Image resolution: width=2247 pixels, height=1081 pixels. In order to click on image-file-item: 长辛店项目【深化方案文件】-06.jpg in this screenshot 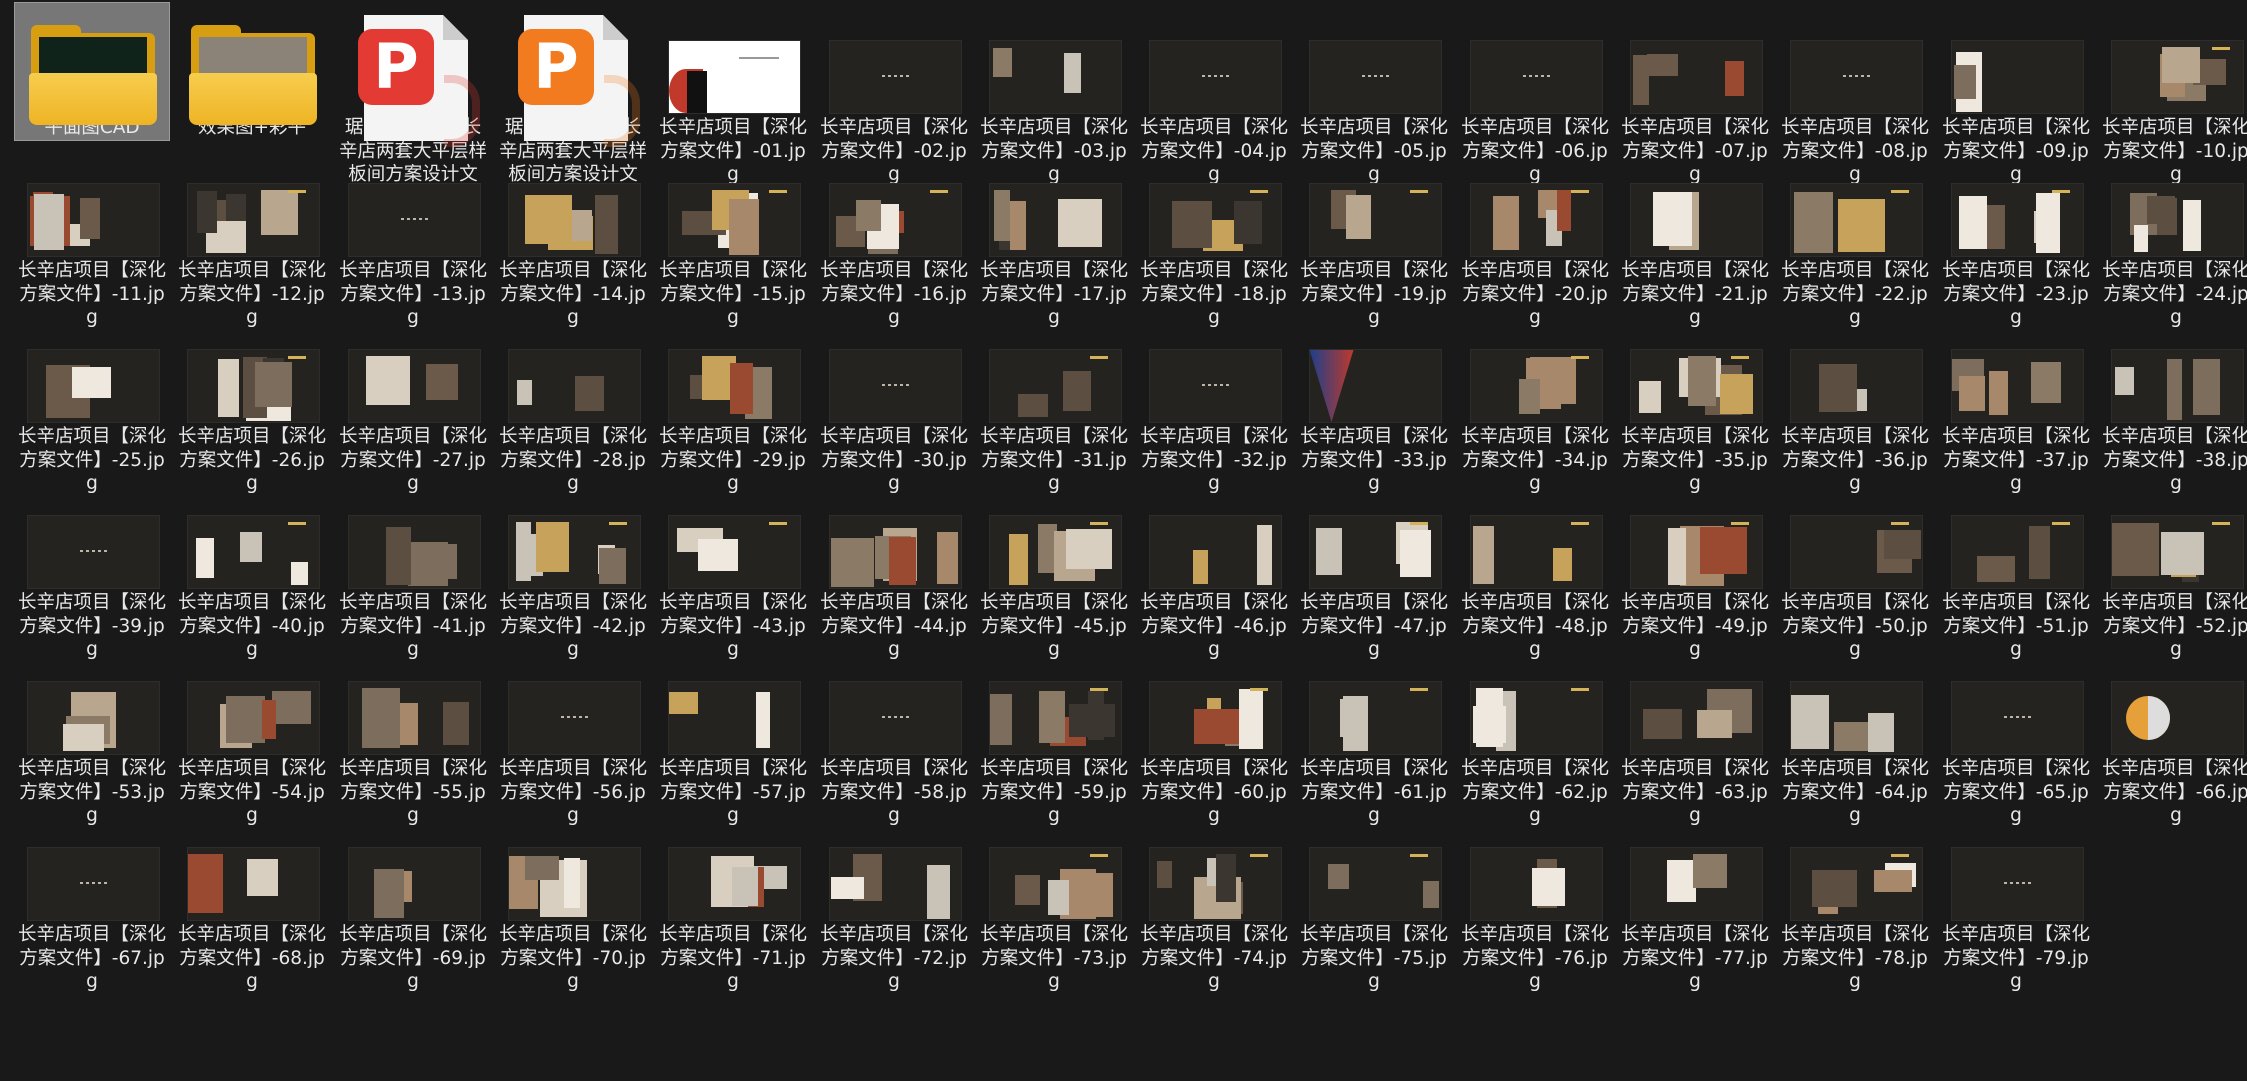, I will do `click(1535, 95)`.